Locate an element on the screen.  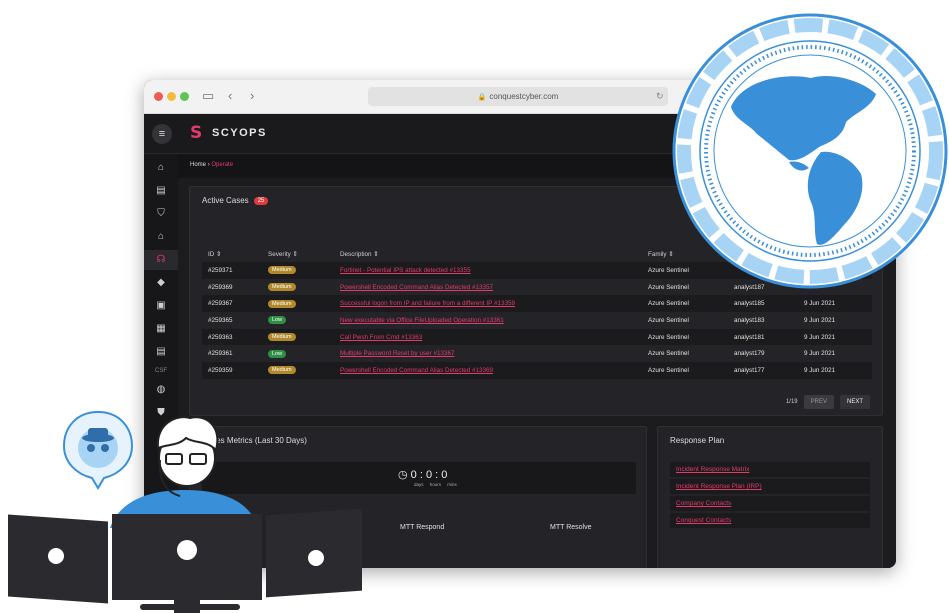
lock-icon: 🔒 is located at coordinates (482, 97).